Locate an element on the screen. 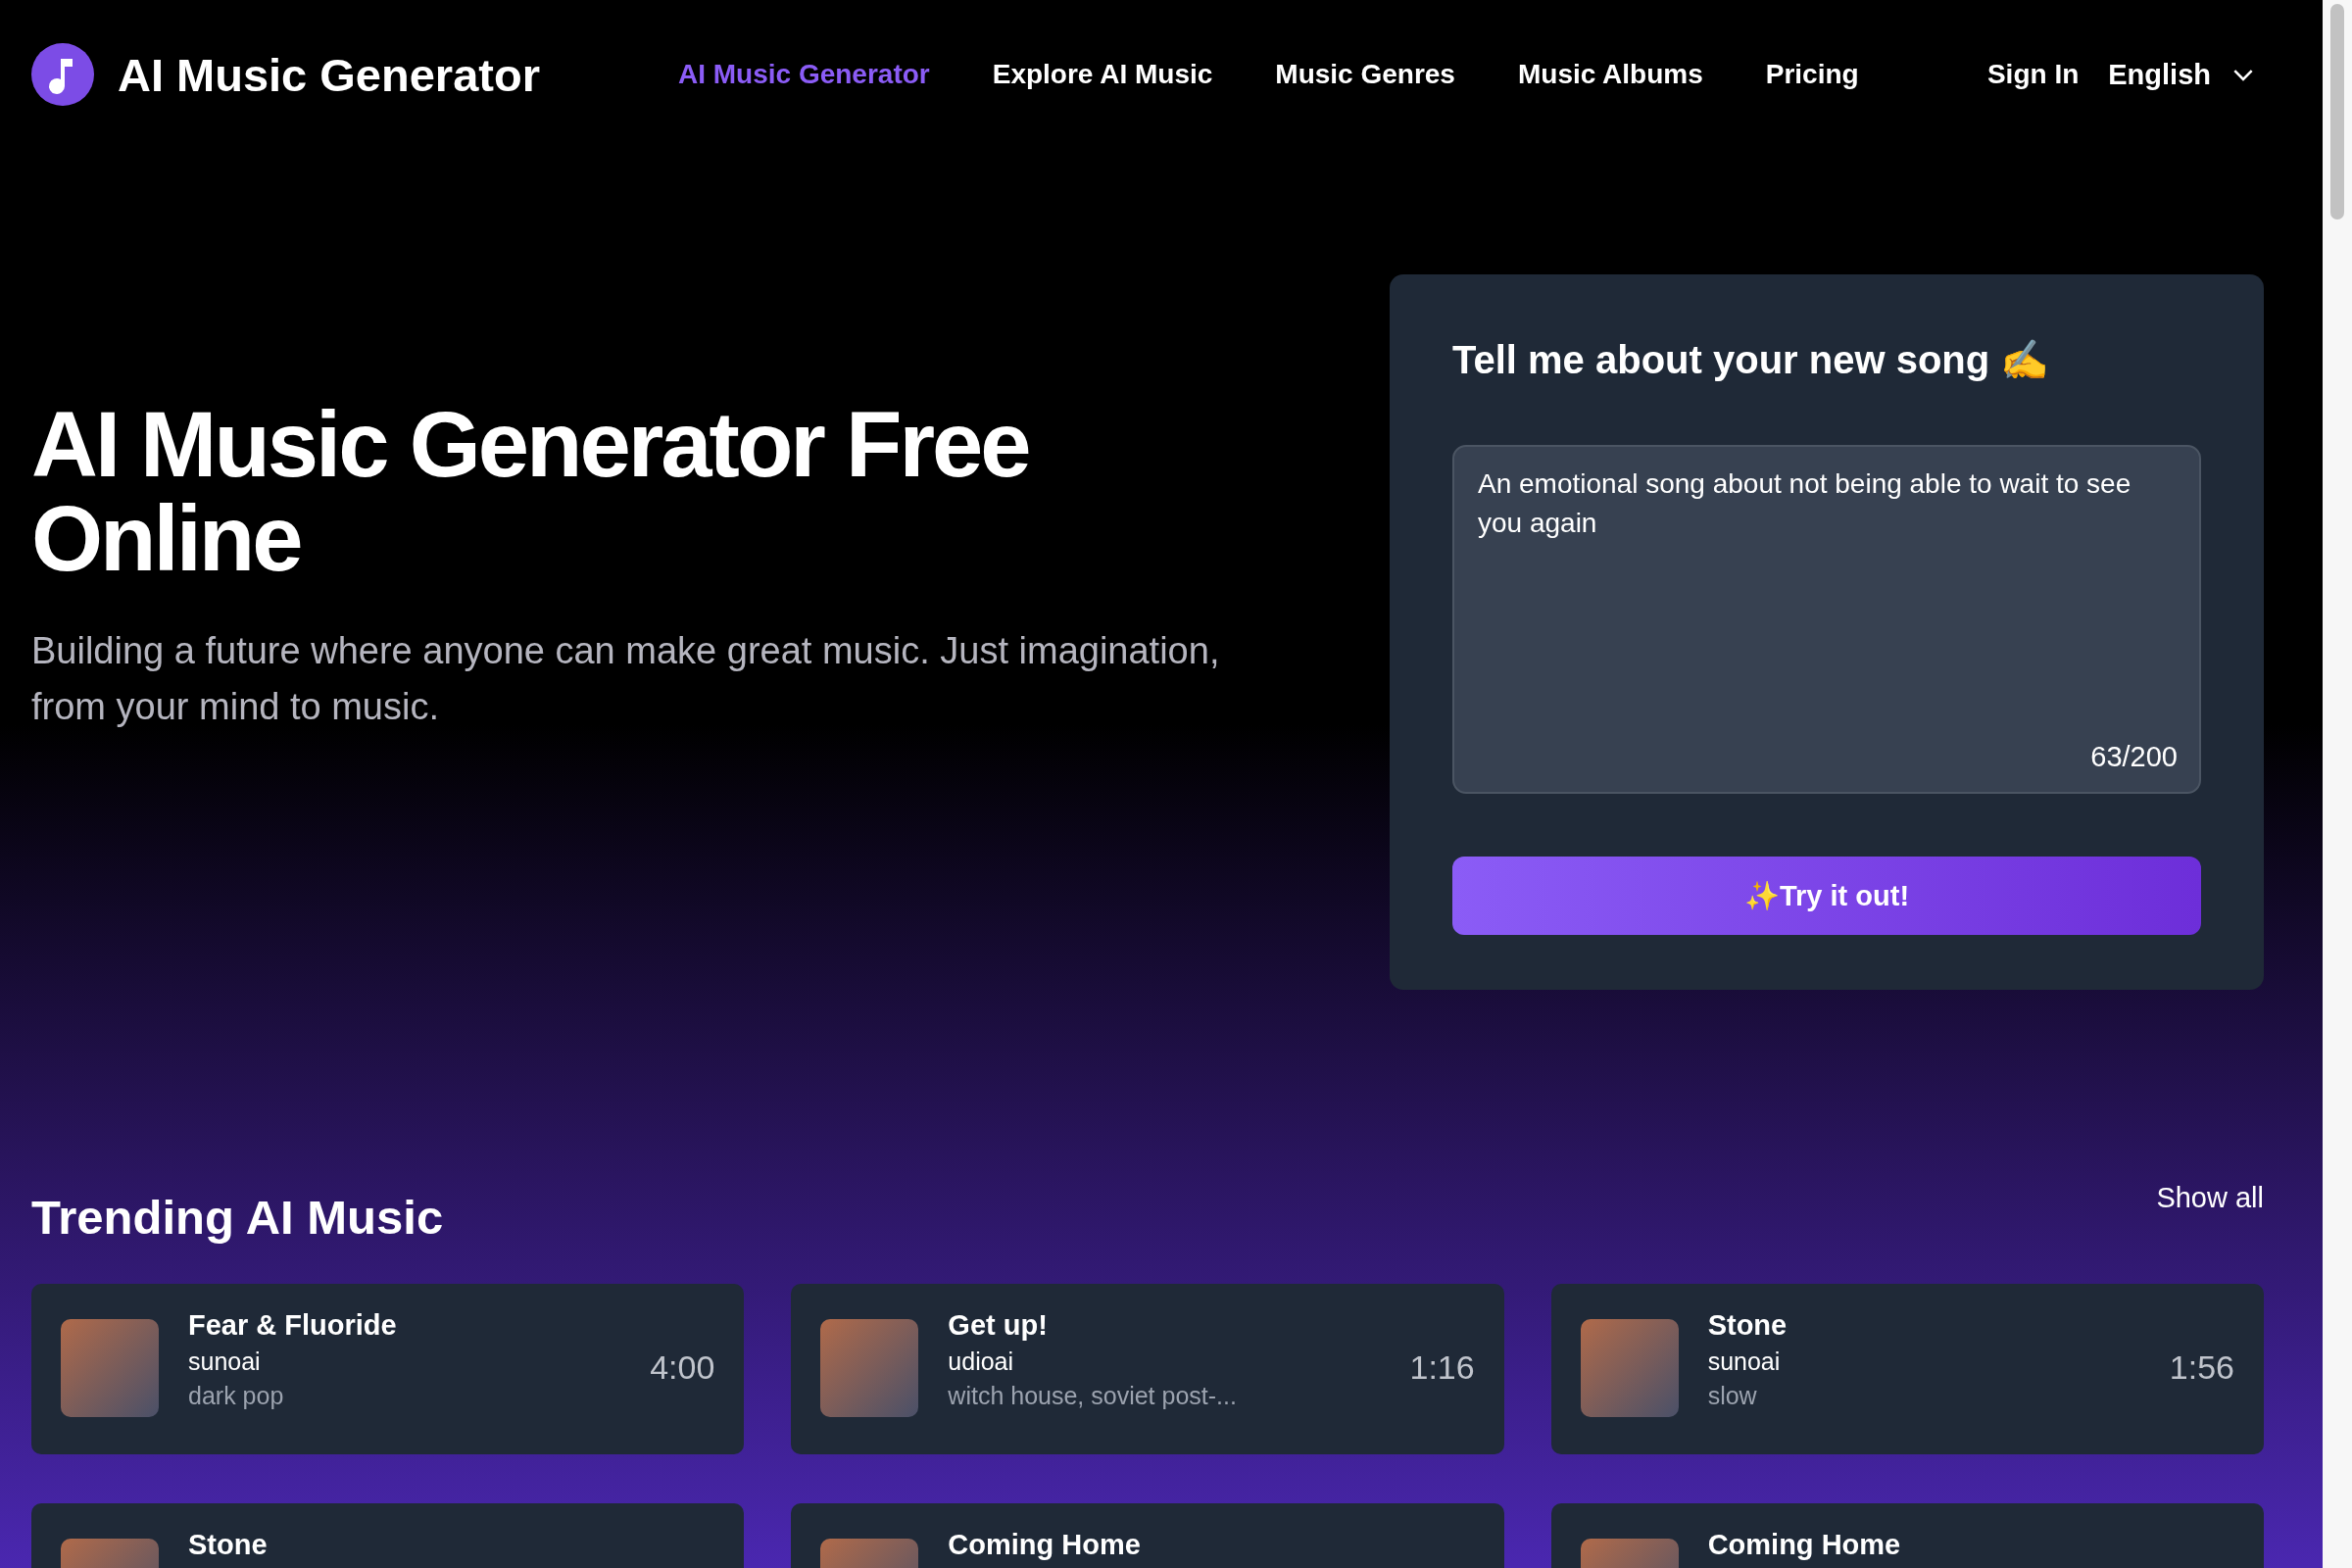 The image size is (2352, 1568). track-tags: dark pop is located at coordinates (404, 1396).